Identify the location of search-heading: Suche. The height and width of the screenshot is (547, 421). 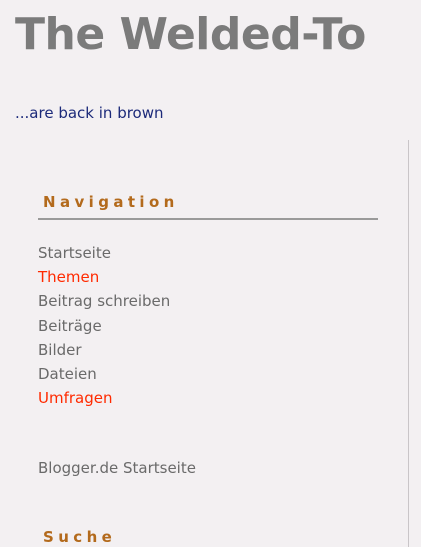
(80, 537).